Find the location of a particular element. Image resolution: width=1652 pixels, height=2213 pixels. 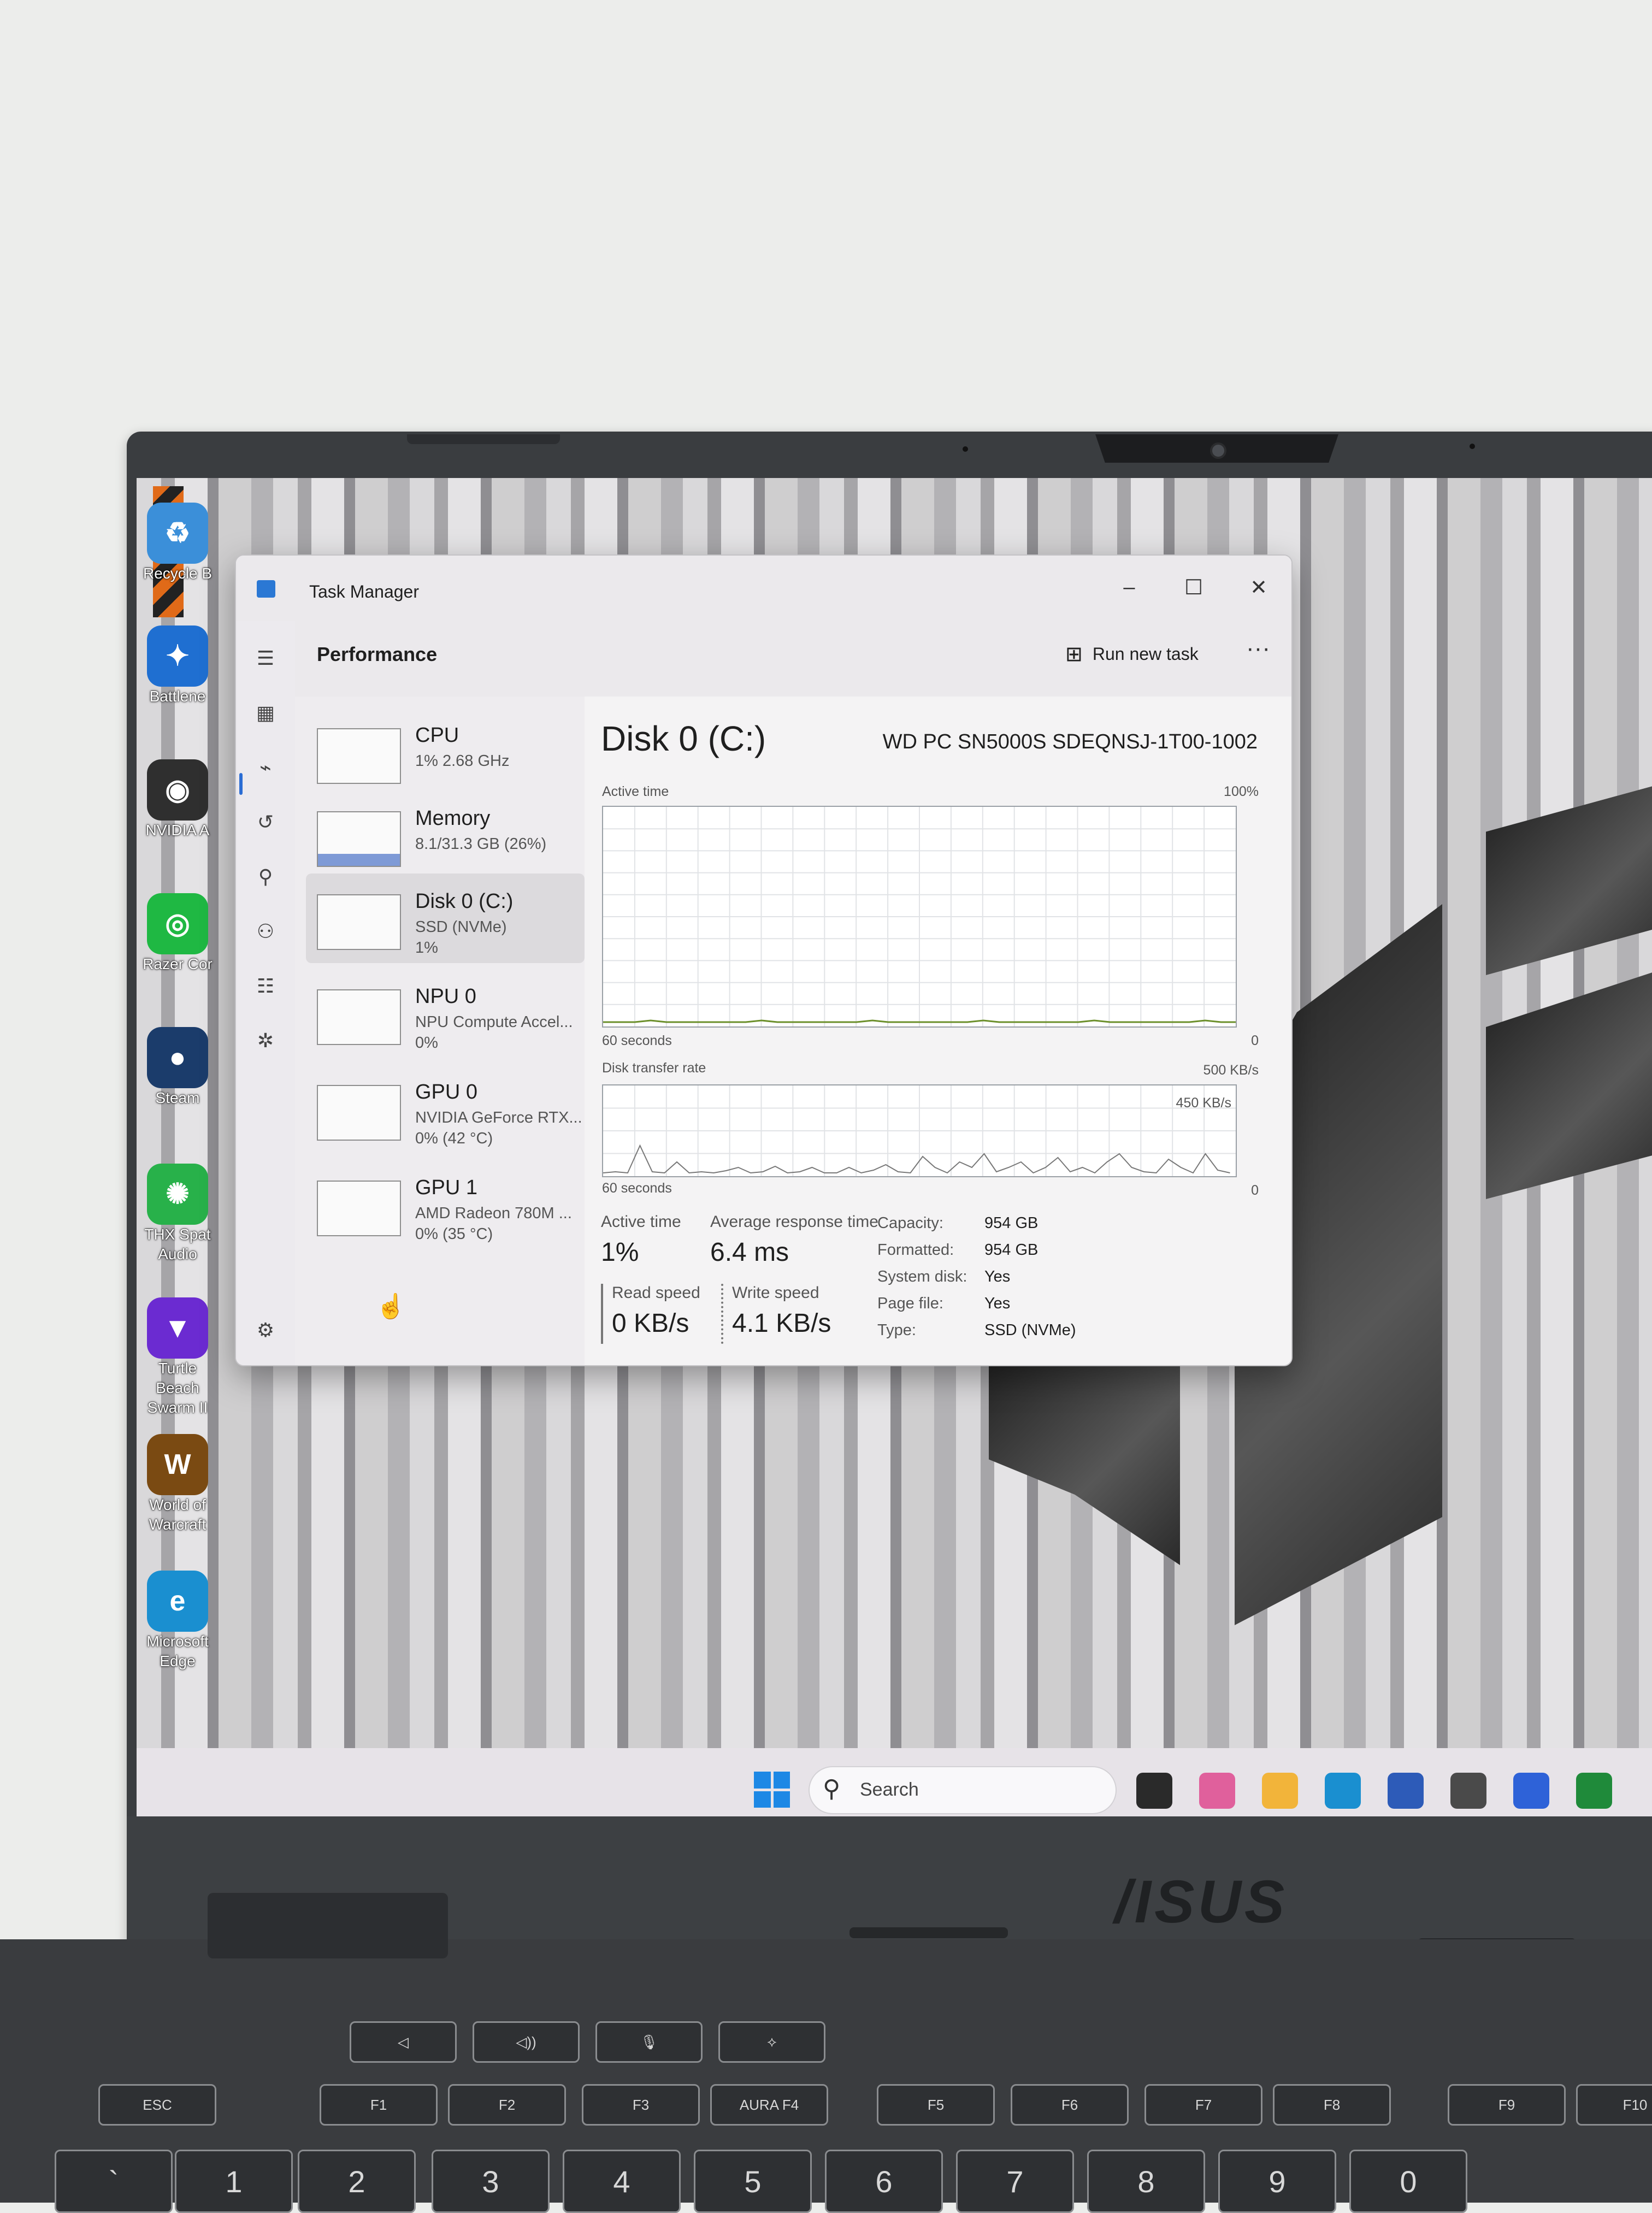

function-key: F6 is located at coordinates (1070, 2105).